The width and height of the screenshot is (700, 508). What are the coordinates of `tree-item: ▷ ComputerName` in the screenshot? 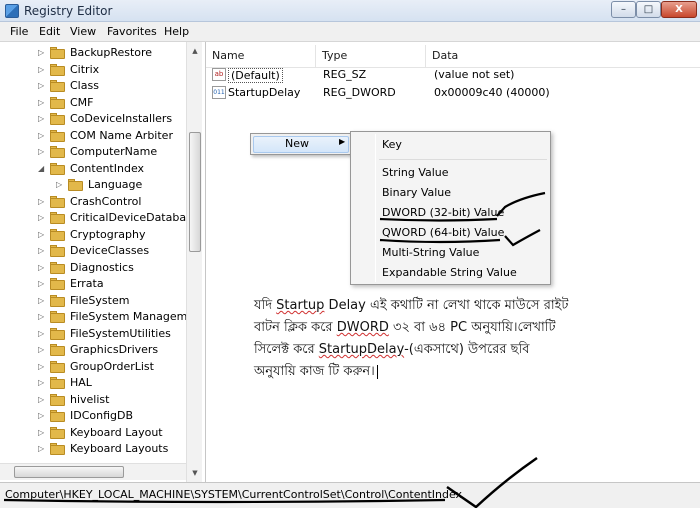 It's located at (93, 152).